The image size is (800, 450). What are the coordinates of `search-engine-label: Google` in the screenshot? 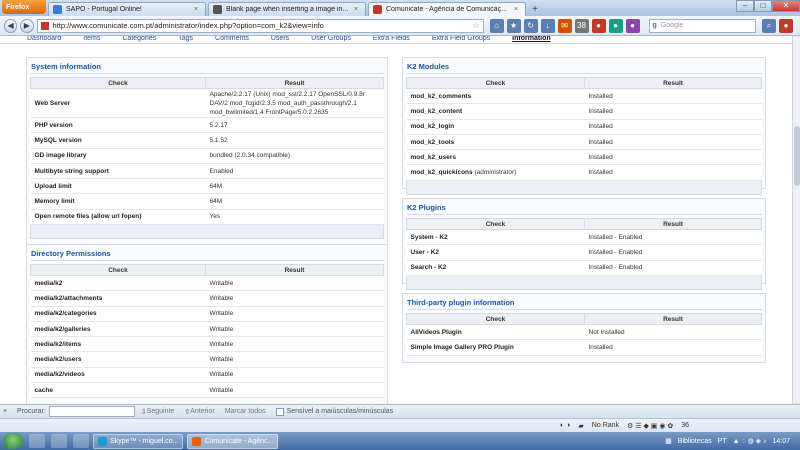 It's located at (672, 25).